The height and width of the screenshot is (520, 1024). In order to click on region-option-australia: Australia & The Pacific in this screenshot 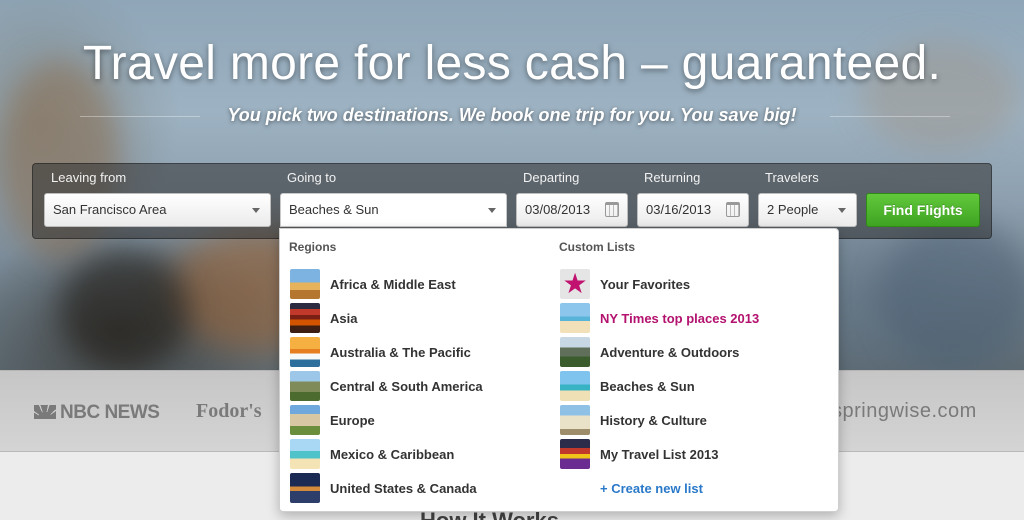, I will do `click(380, 352)`.